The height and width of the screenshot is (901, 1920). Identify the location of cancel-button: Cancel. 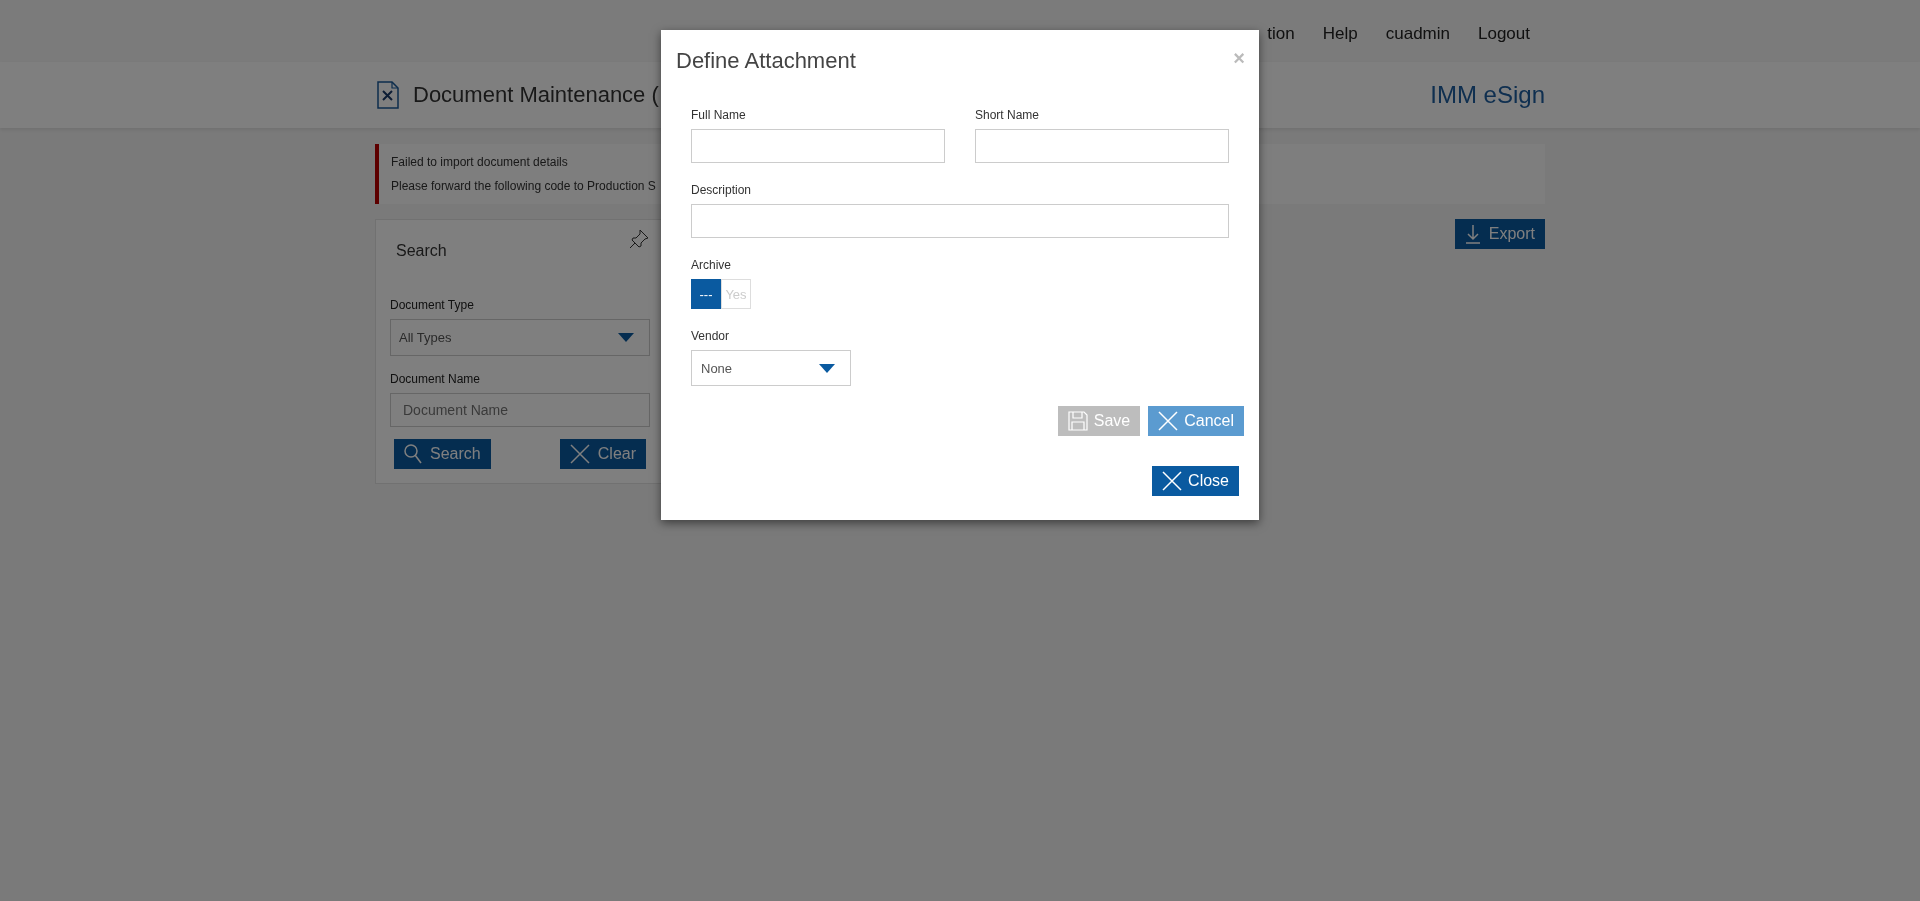
(1196, 421).